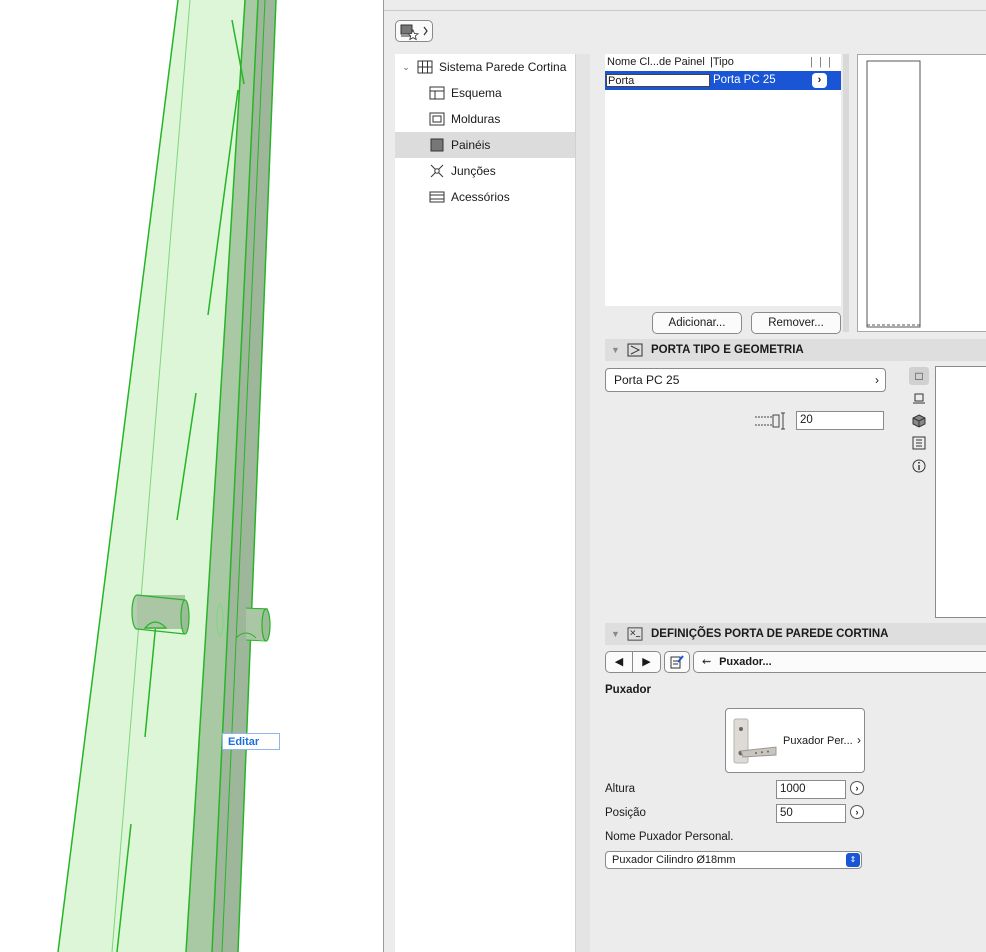 The height and width of the screenshot is (952, 986). I want to click on column-header-name: Nome Cl...de Painel, so click(656, 62).